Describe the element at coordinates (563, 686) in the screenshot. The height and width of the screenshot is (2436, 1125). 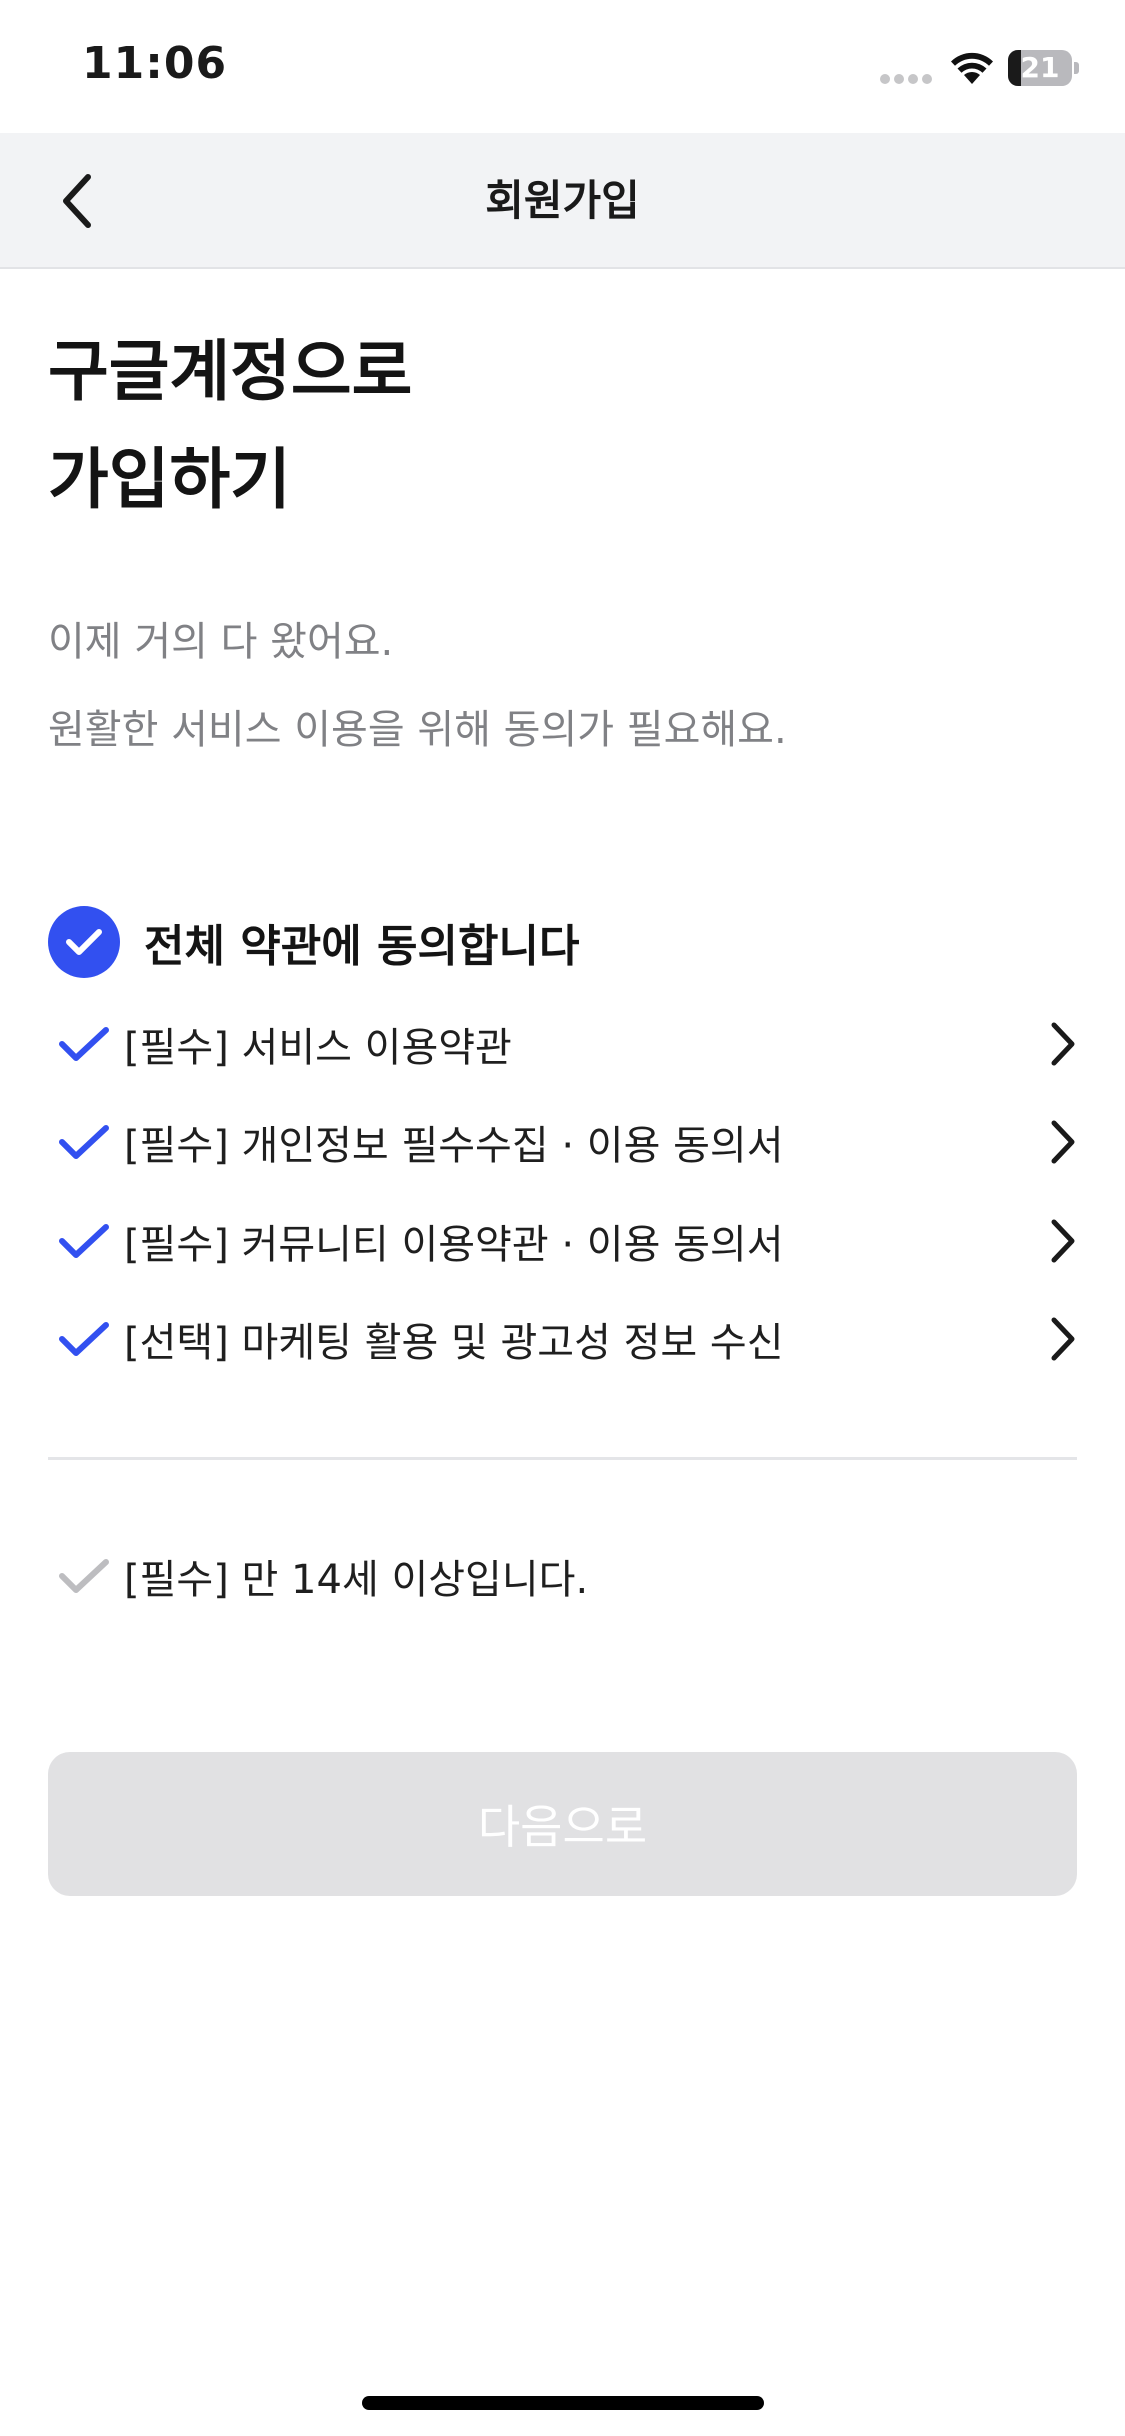
I see `subtext: 이제 거의 다 왔어요. 원활한 서비스 이용을 위해 동의가 필요해요.` at that location.